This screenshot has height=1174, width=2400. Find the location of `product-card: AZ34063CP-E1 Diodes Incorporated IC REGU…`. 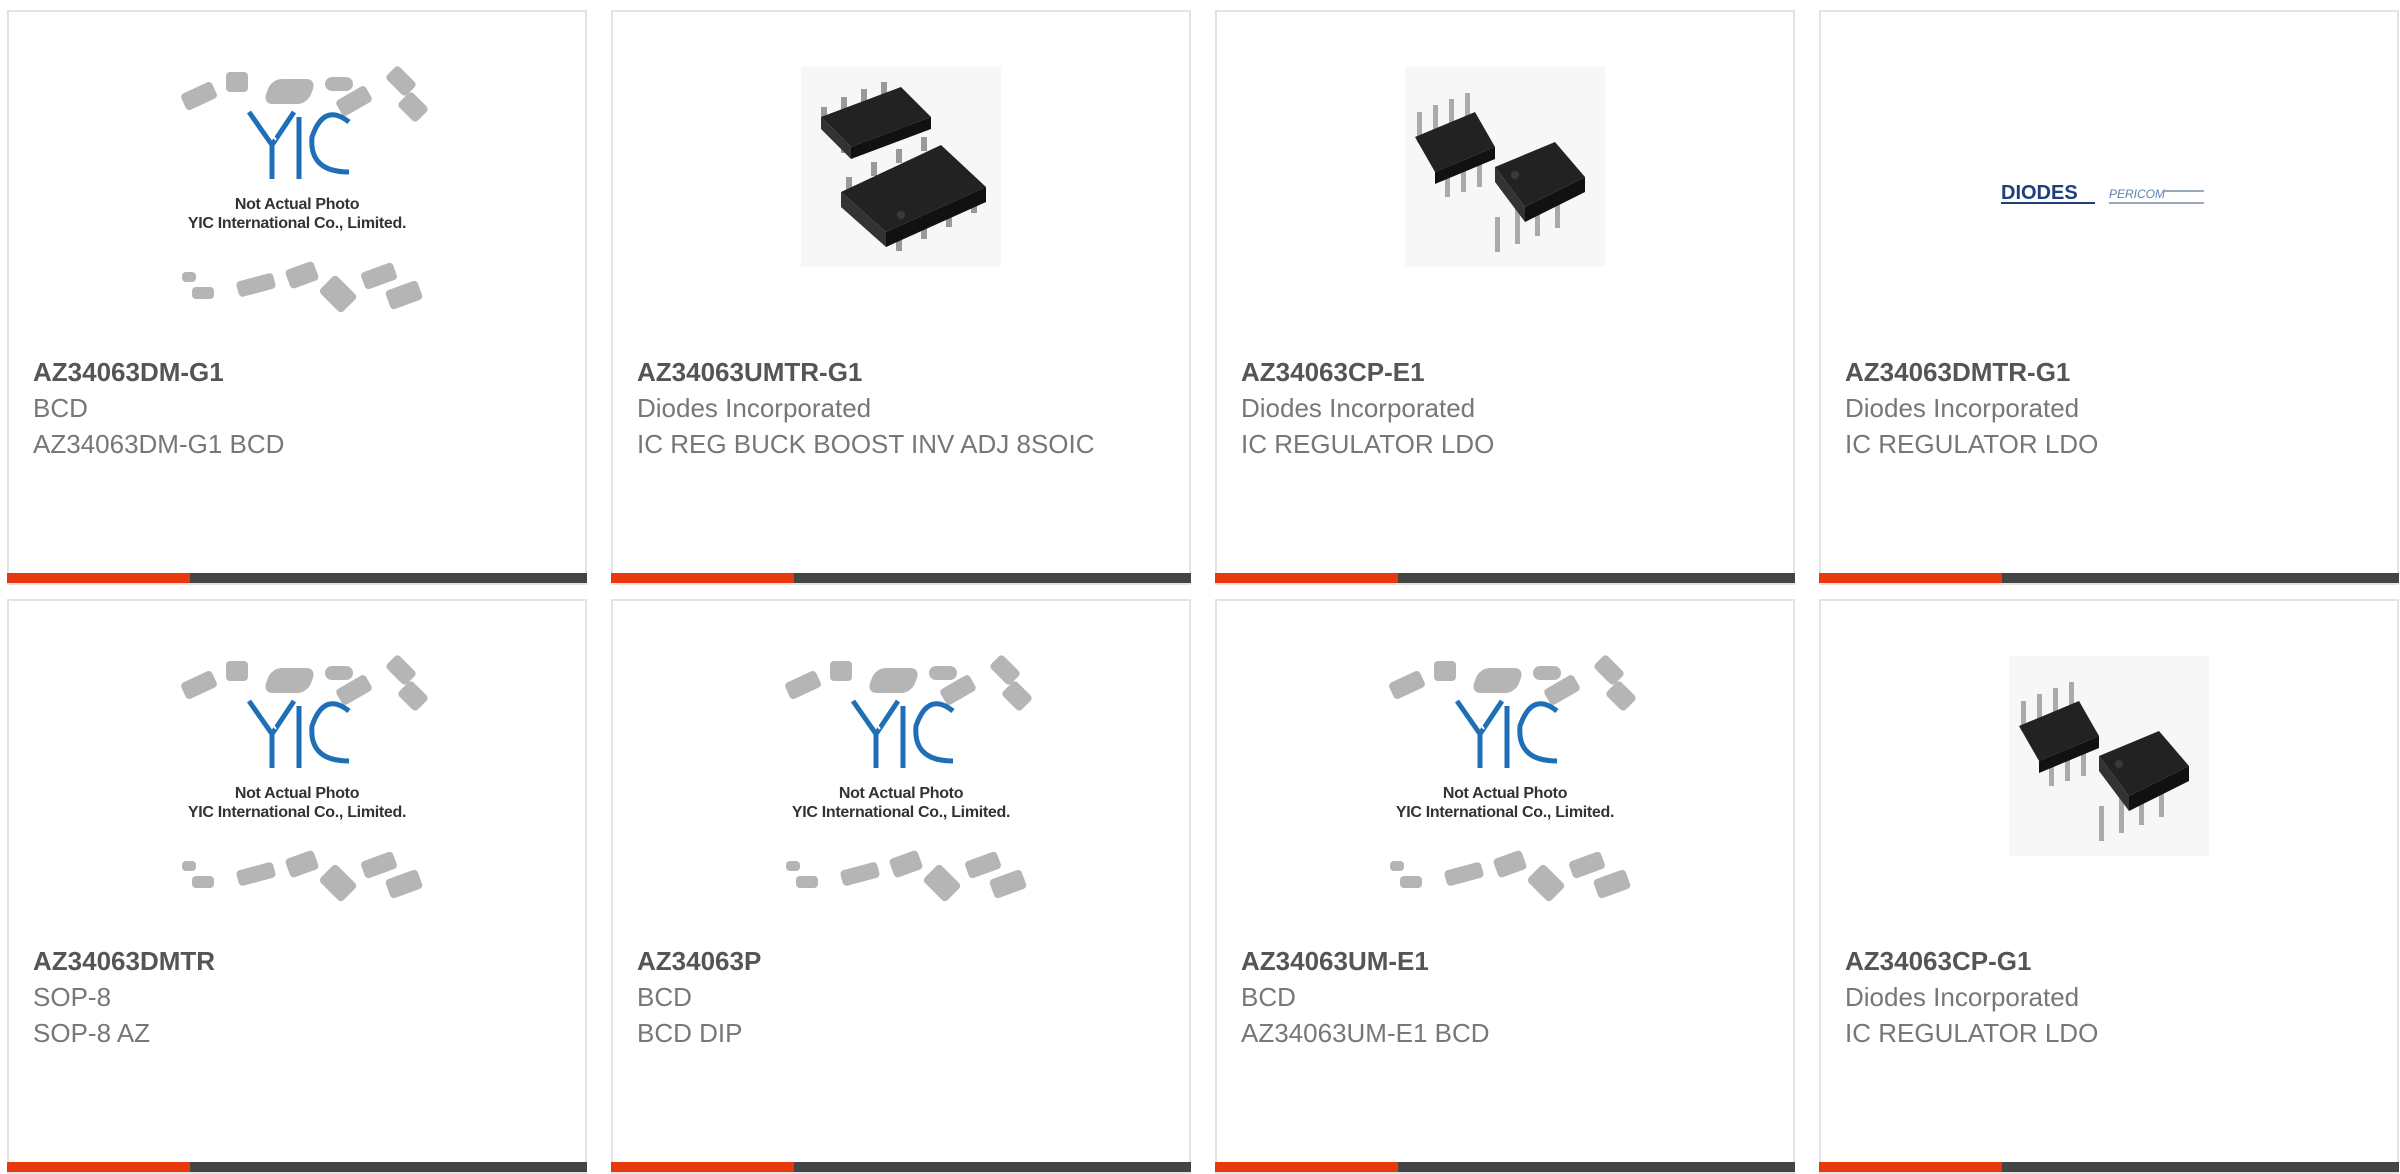

product-card: AZ34063CP-E1 Diodes Incorporated IC REGU… is located at coordinates (1505, 297).